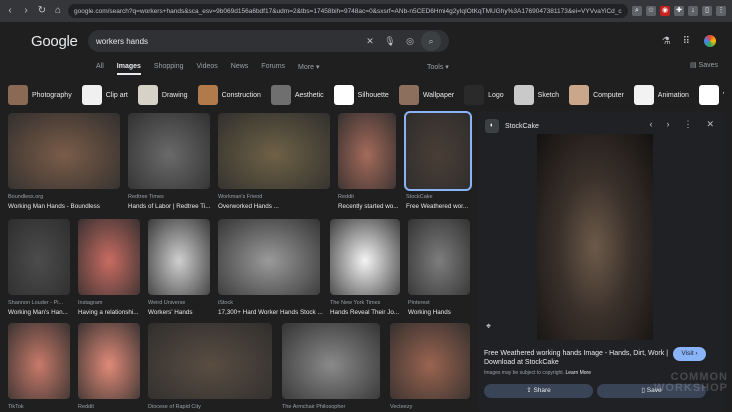 The width and height of the screenshot is (732, 412). What do you see at coordinates (595, 237) in the screenshot?
I see `preview-image` at bounding box center [595, 237].